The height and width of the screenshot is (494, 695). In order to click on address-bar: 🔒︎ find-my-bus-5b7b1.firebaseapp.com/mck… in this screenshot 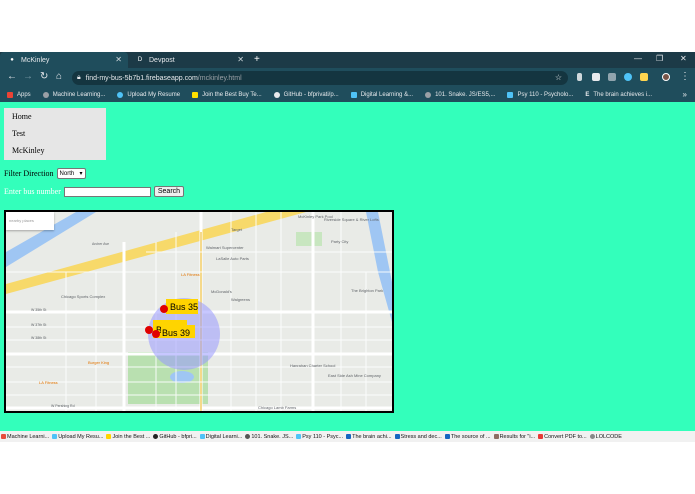, I will do `click(320, 78)`.